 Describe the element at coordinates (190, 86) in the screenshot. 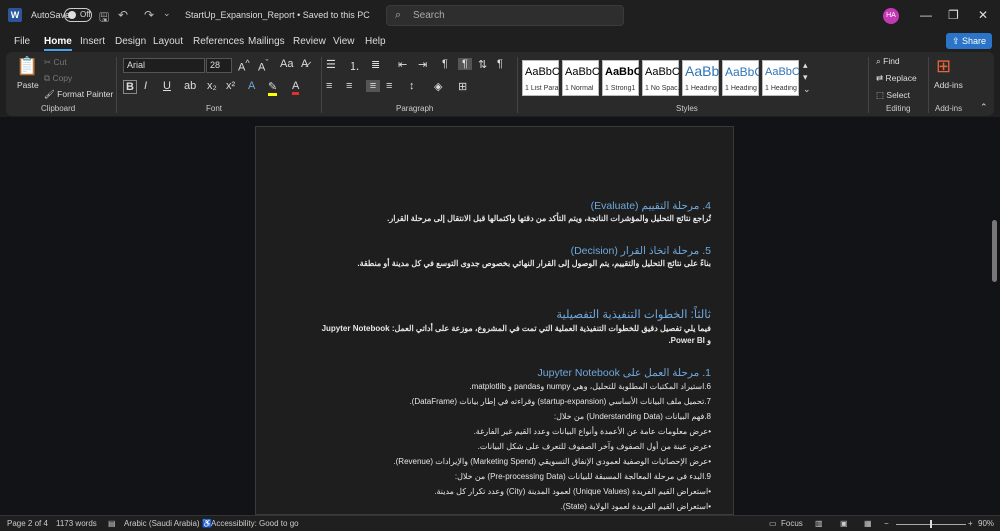

I see `strikethrough-icon: ab` at that location.